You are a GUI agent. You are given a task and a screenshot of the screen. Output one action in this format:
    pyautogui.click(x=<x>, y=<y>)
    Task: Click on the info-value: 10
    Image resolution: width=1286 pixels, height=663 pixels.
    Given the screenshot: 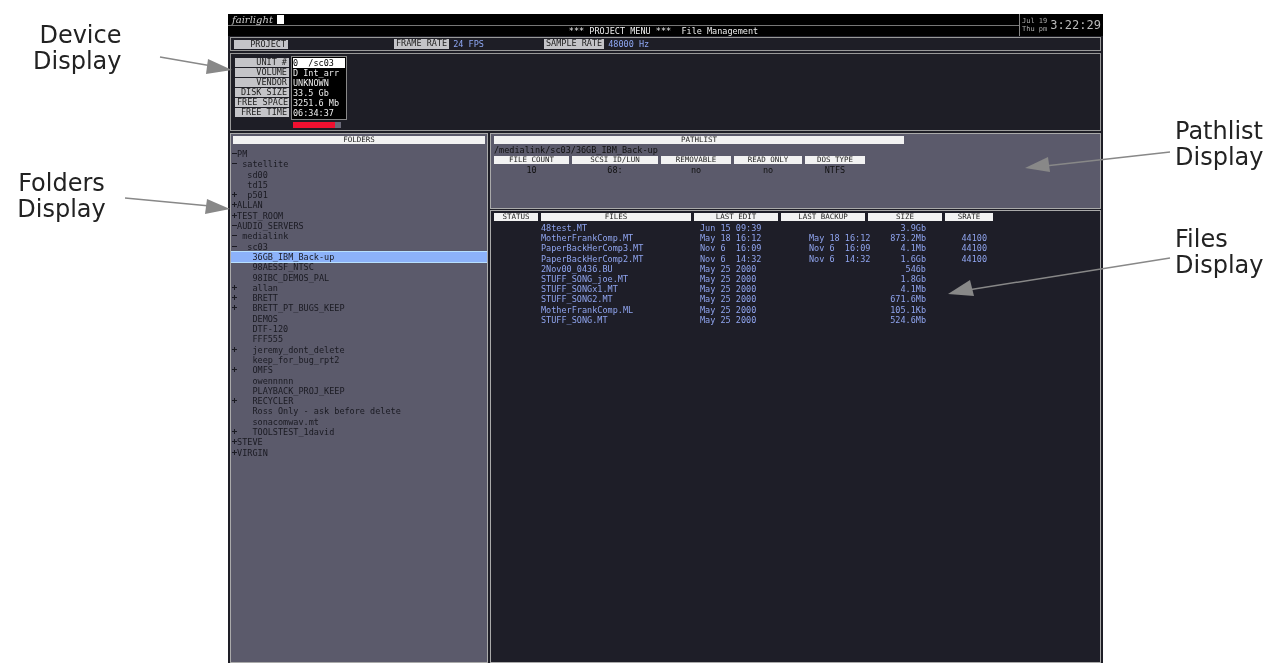 What is the action you would take?
    pyautogui.click(x=531, y=170)
    